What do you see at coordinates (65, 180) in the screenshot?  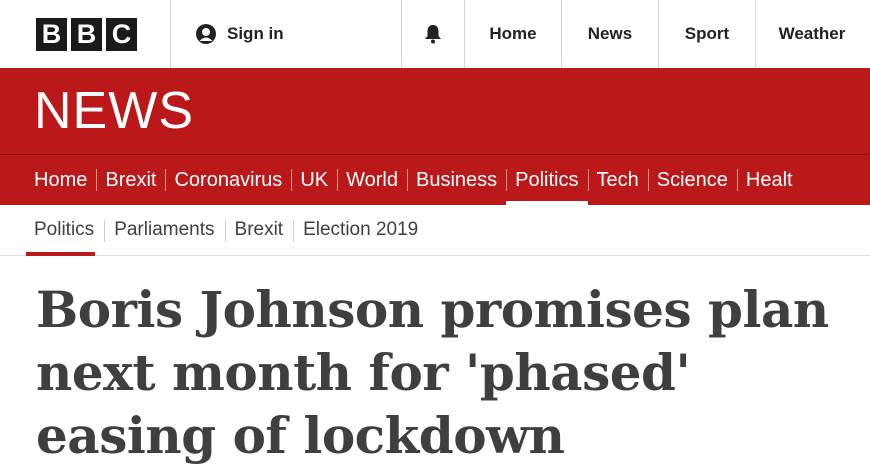 I see `section-nav-home: Home` at bounding box center [65, 180].